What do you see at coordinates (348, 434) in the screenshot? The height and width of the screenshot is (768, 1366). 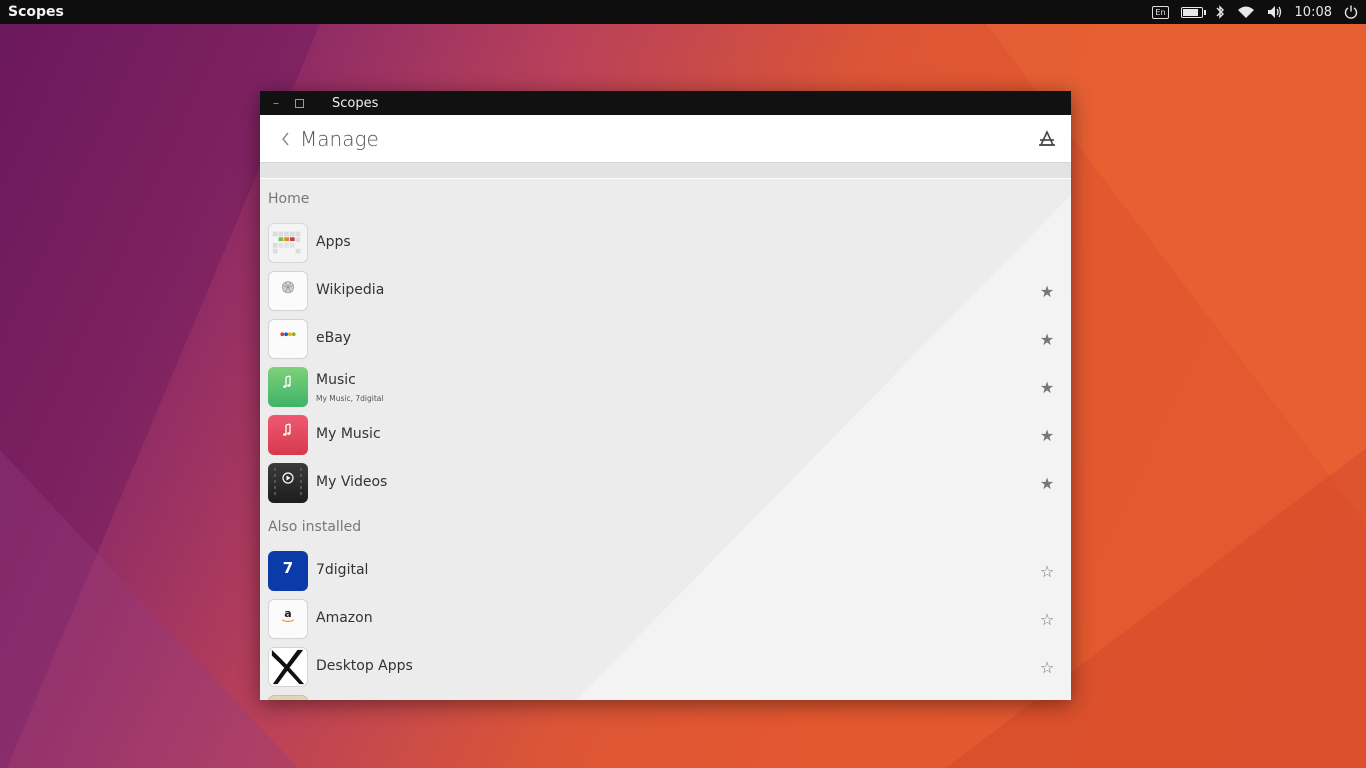 I see `scope-name: My Music` at bounding box center [348, 434].